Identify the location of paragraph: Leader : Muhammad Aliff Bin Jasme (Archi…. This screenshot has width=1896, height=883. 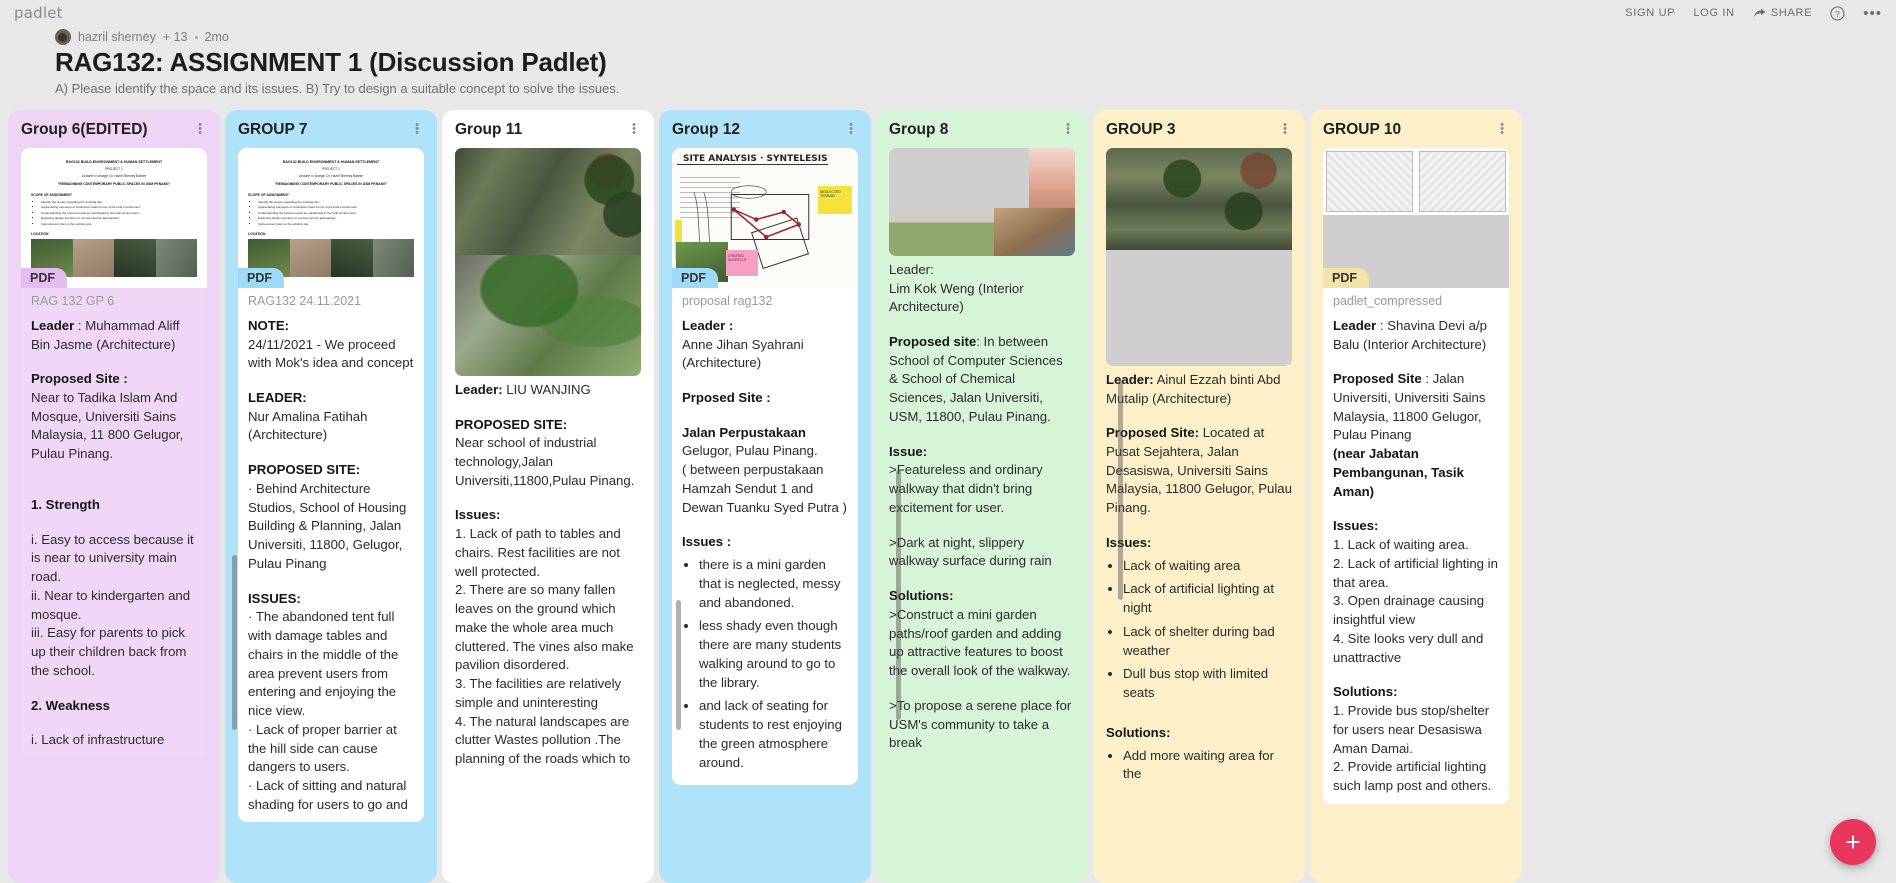
(105, 334).